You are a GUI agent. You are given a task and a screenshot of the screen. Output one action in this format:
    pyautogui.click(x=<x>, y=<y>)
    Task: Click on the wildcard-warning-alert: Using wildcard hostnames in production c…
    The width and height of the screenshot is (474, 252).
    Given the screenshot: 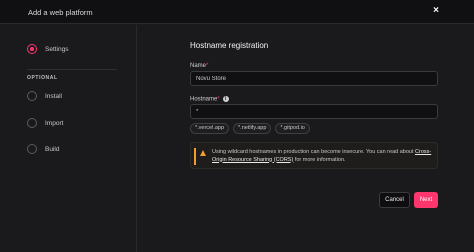 What is the action you would take?
    pyautogui.click(x=314, y=155)
    